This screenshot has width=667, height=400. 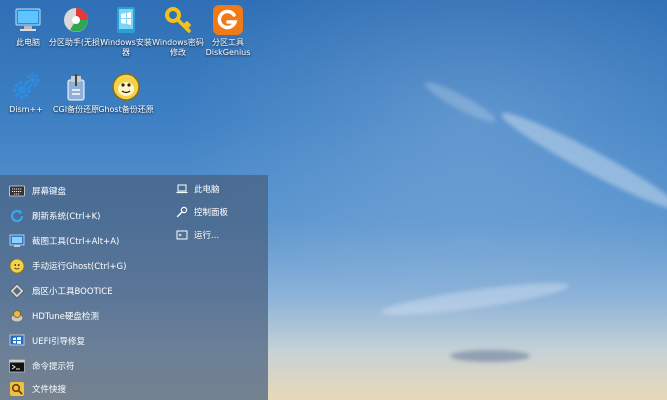 I want to click on wrench-icon, so click(x=182, y=212).